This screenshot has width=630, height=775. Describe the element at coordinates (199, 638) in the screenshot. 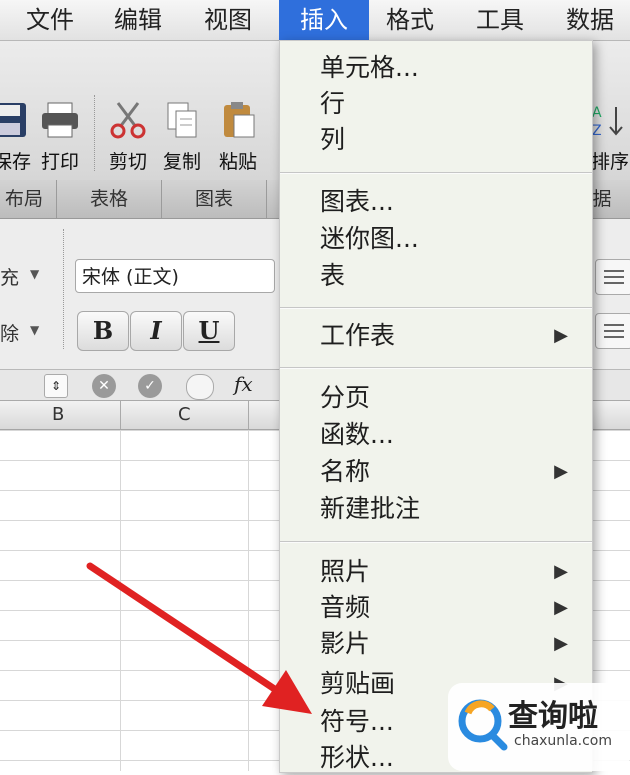

I see `annotation-arrow` at that location.